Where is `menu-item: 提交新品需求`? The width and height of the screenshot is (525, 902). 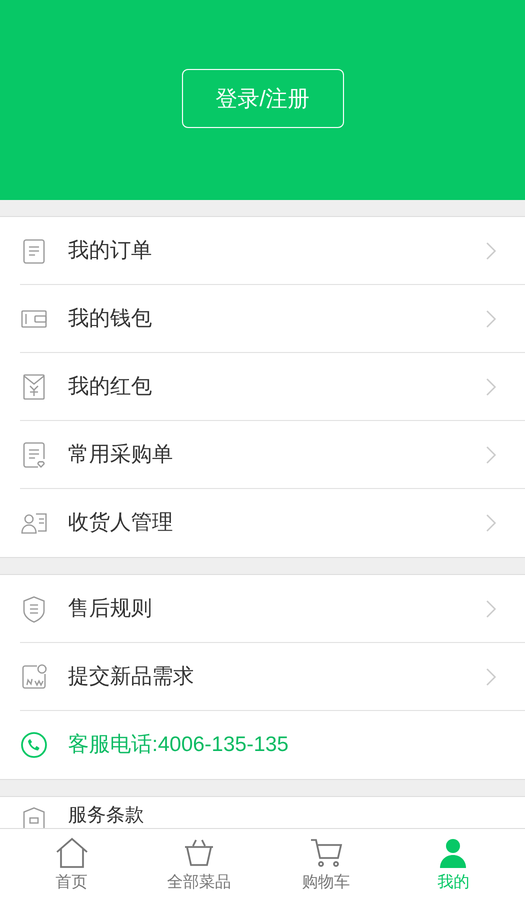
menu-item: 提交新品需求 is located at coordinates (262, 677).